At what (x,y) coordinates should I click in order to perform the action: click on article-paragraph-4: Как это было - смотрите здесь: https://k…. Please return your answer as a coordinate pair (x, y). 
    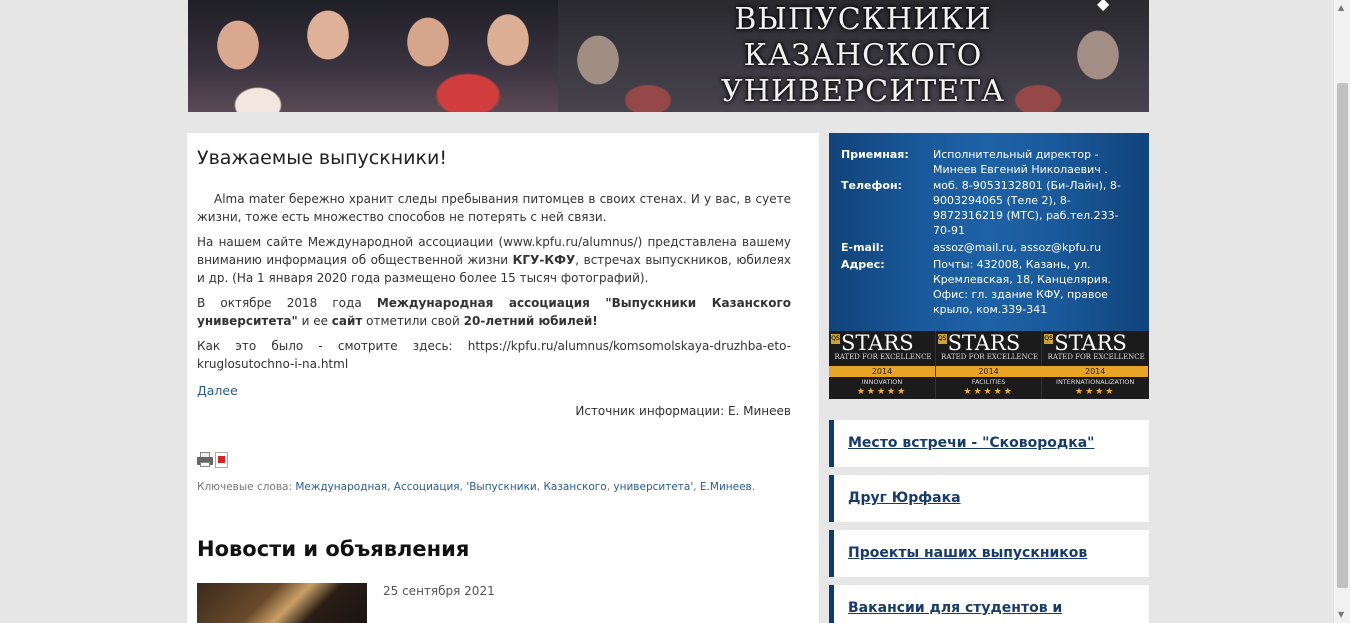
    Looking at the image, I should click on (494, 355).